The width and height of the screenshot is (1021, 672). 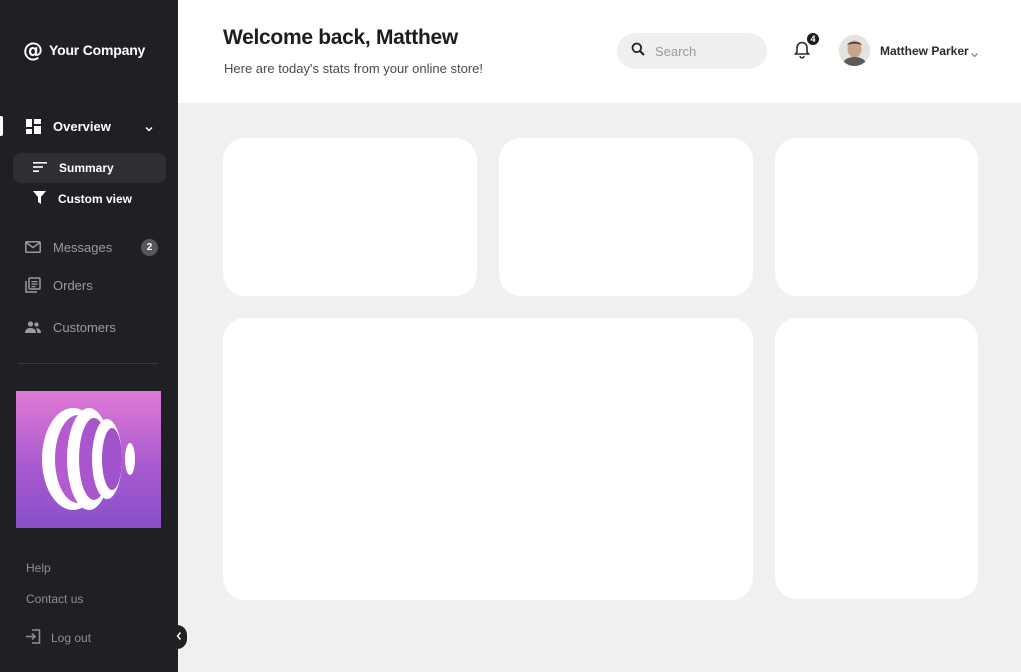 What do you see at coordinates (97, 50) in the screenshot?
I see `brand-name: Your Company` at bounding box center [97, 50].